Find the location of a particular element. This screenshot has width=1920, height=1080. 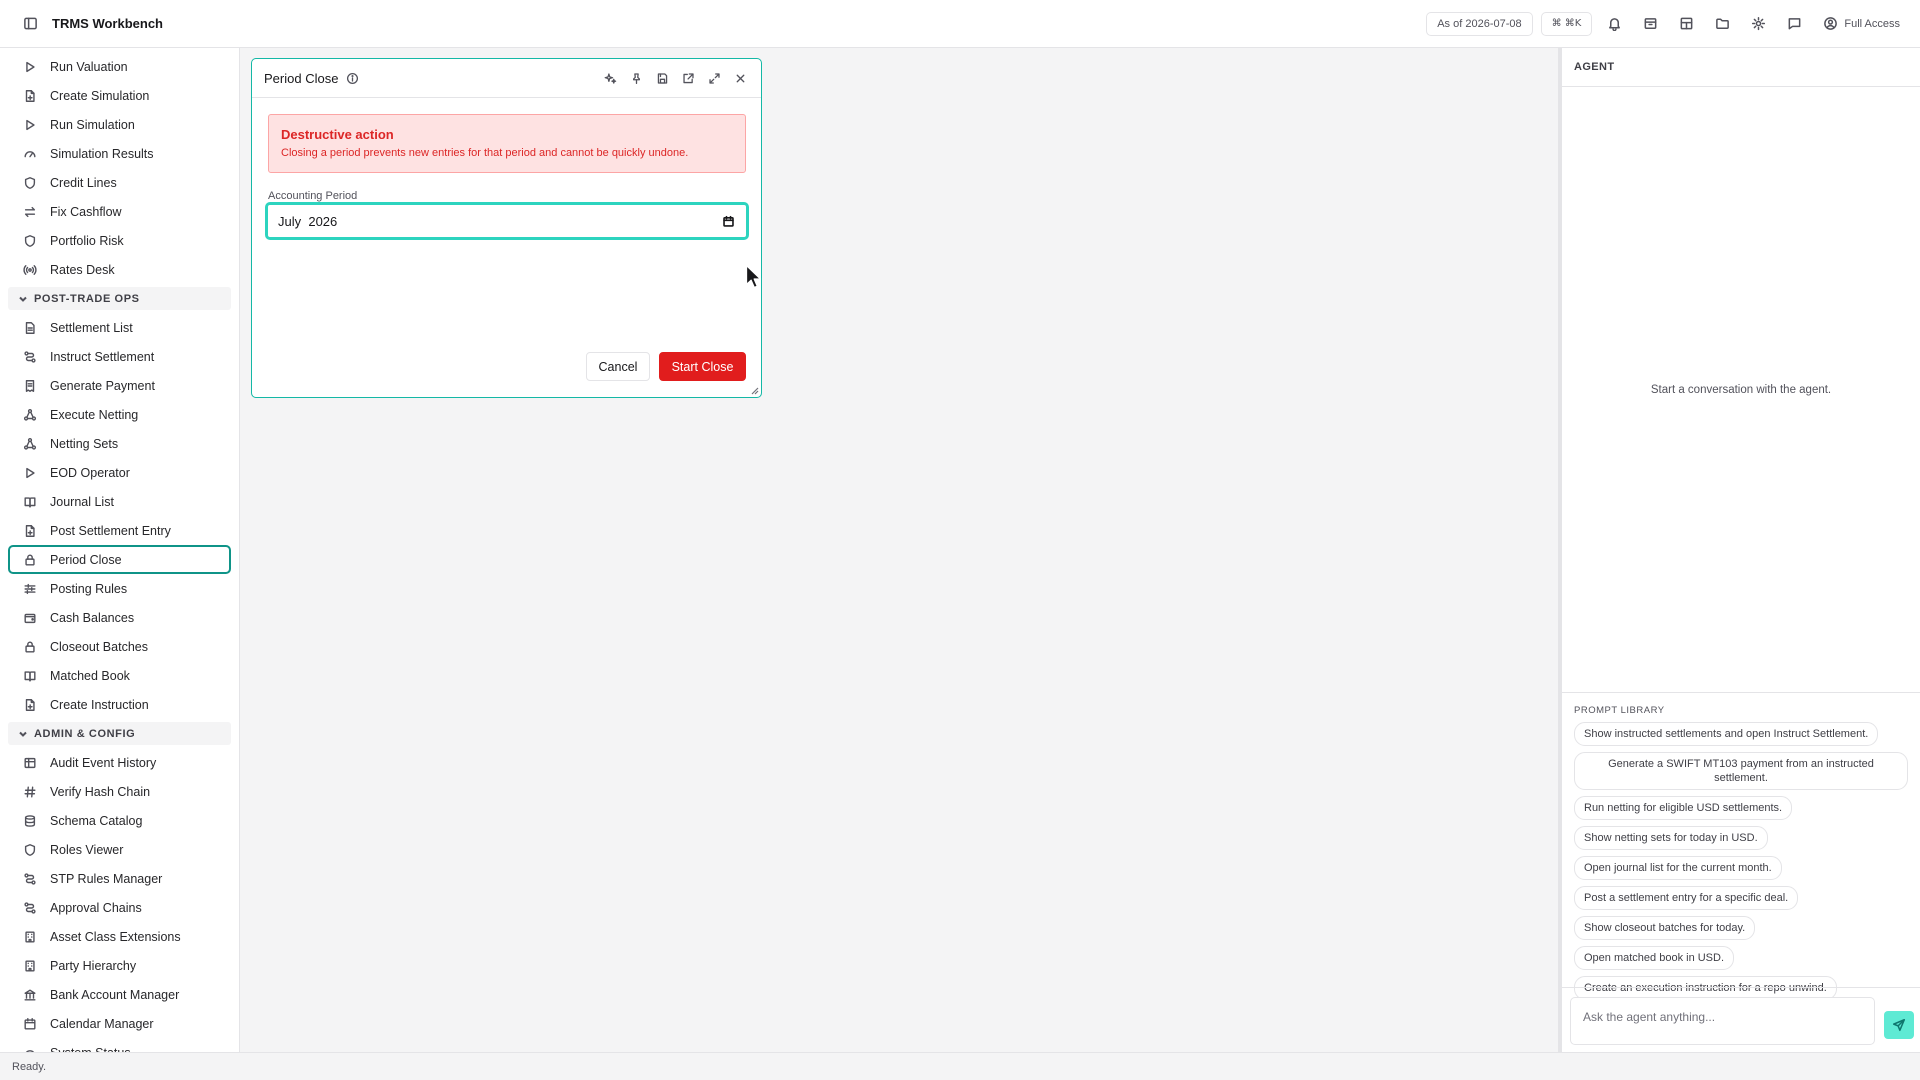

sidebar-item: Posting Rules is located at coordinates (119, 588).